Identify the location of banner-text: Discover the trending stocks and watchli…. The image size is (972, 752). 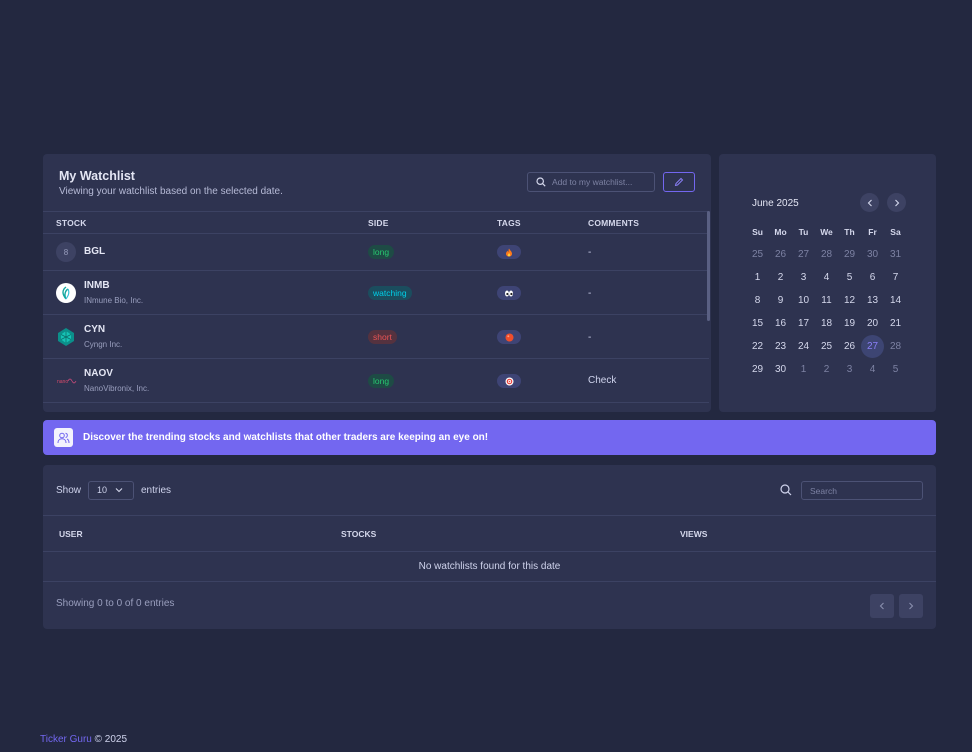
(286, 437).